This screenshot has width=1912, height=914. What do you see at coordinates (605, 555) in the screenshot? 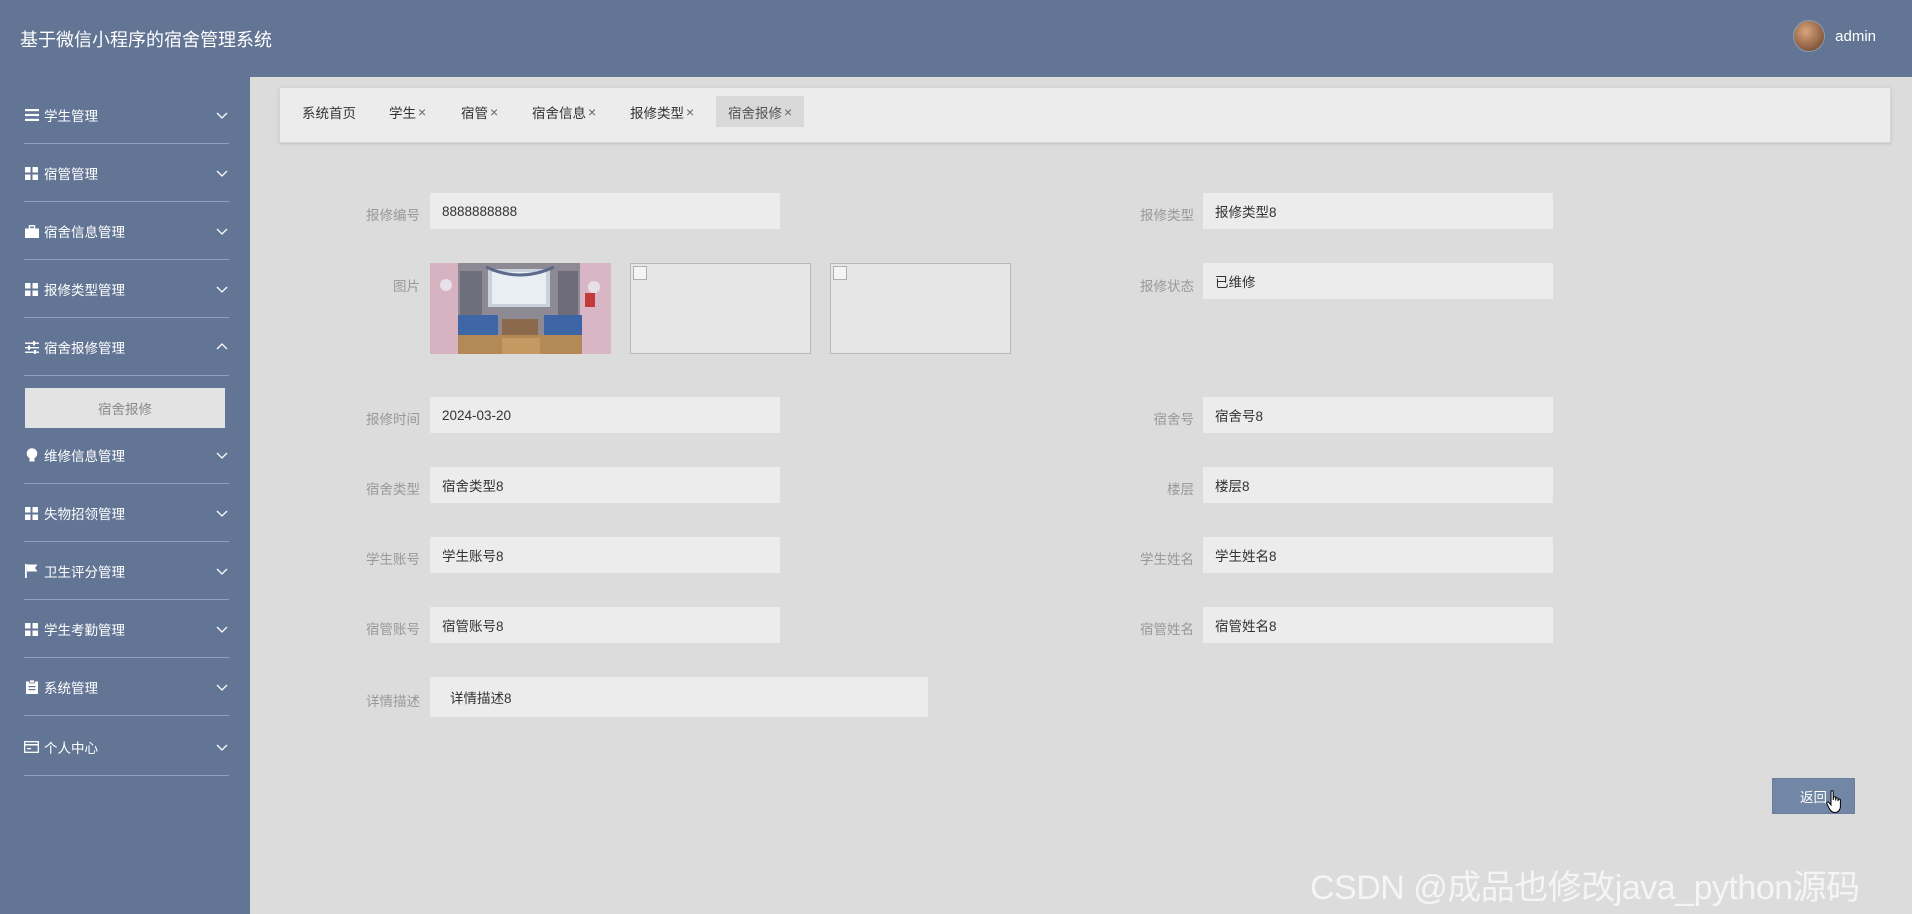
I see `student-account-field: 学生账号8` at bounding box center [605, 555].